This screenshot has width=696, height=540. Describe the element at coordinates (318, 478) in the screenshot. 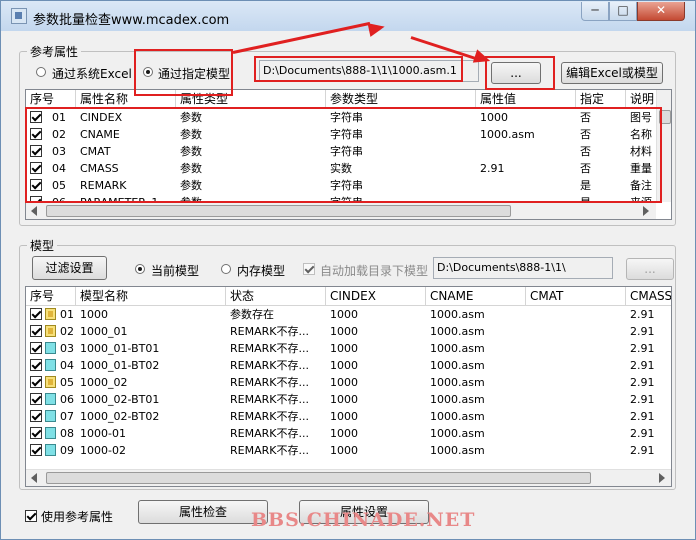

I see `model-hscroll-thumb` at that location.